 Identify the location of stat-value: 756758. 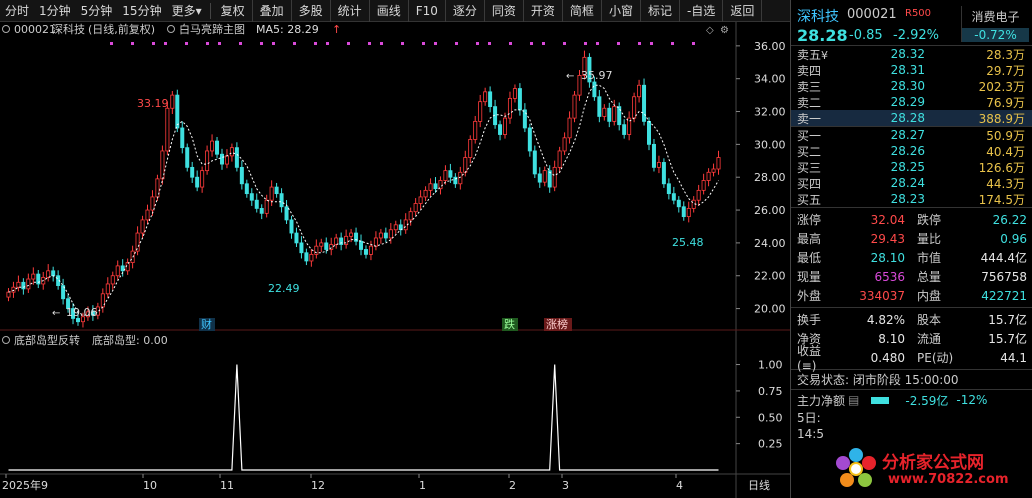
(1004, 276).